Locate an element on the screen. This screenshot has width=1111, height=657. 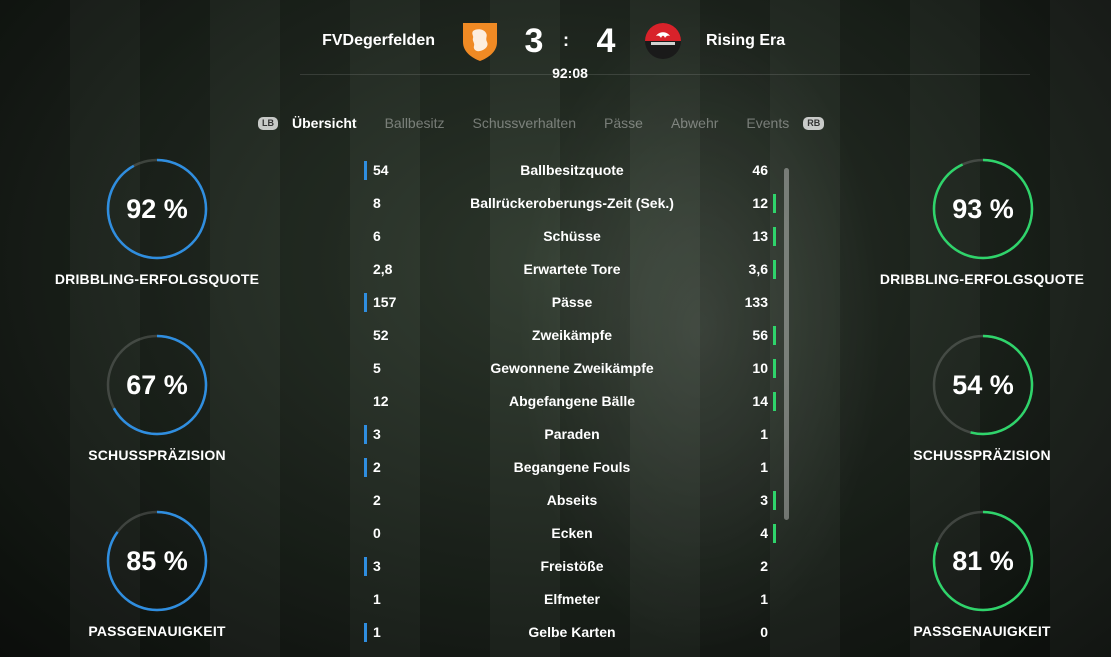
stat-name: Abgefangene Bälle is located at coordinates (572, 401).